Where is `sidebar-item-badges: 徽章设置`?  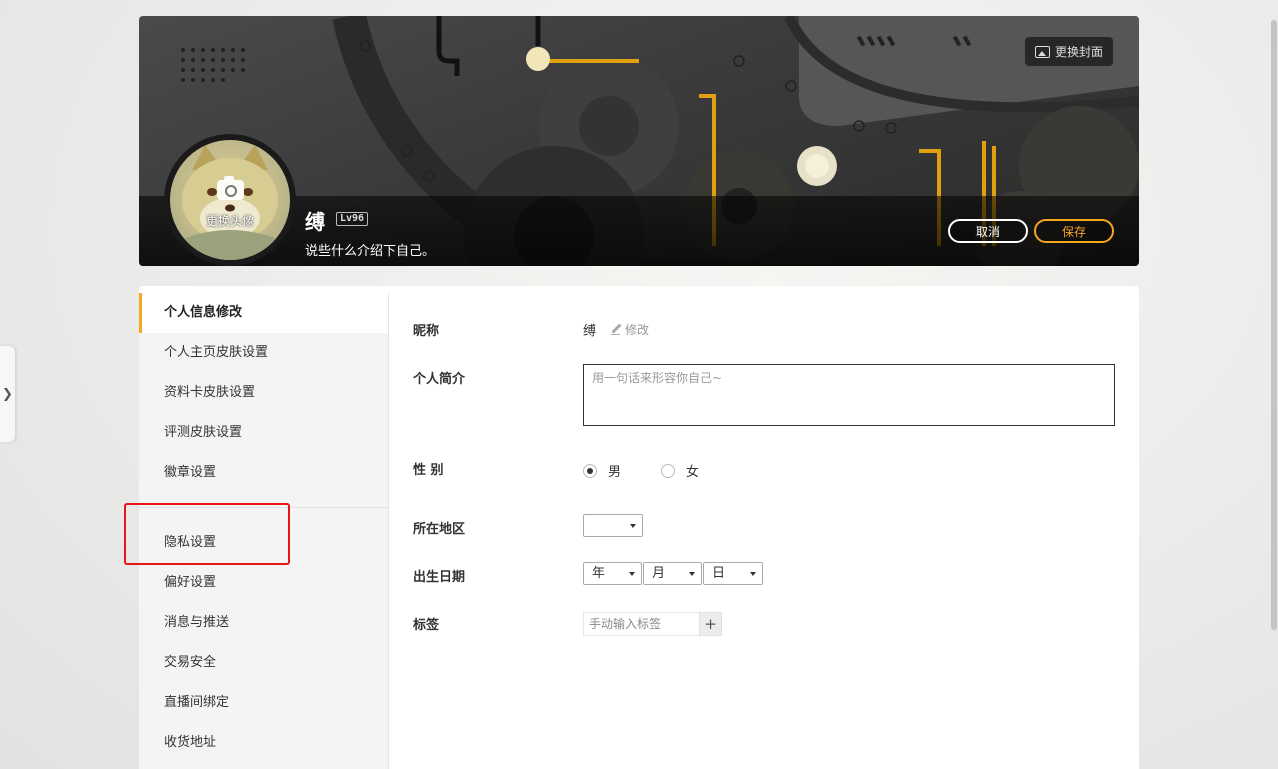 sidebar-item-badges: 徽章设置 is located at coordinates (263, 473).